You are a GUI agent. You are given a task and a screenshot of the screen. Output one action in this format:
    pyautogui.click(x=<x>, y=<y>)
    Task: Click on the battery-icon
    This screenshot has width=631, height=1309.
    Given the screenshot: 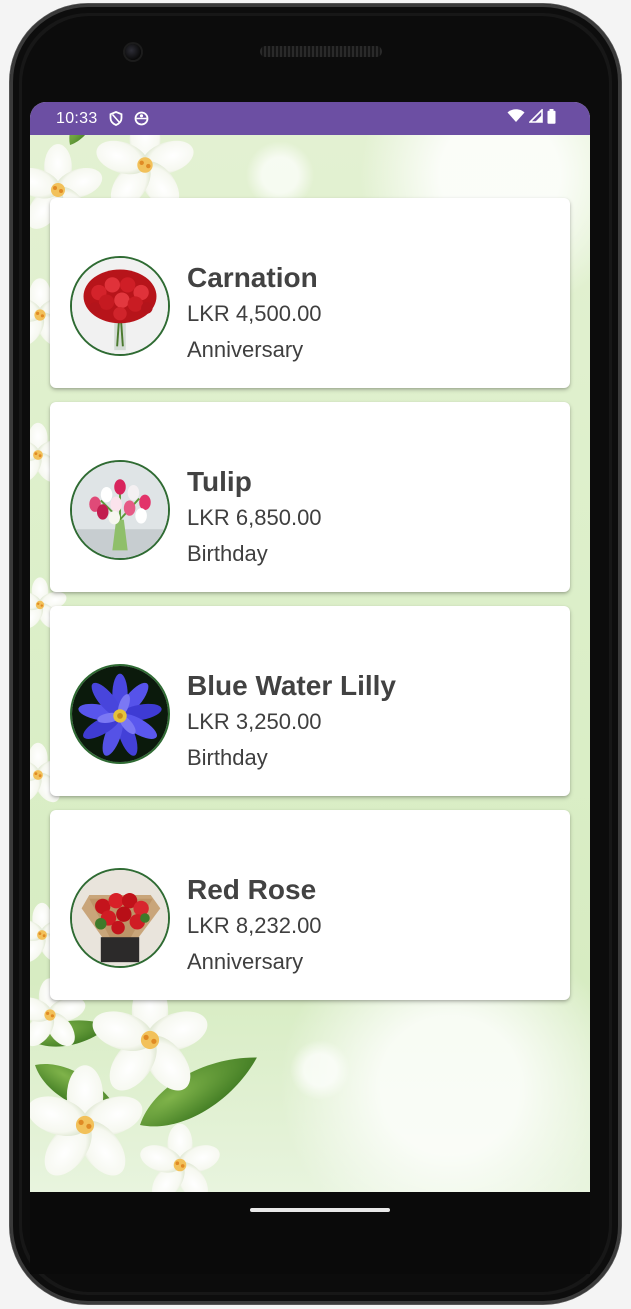 What is the action you would take?
    pyautogui.click(x=551, y=118)
    